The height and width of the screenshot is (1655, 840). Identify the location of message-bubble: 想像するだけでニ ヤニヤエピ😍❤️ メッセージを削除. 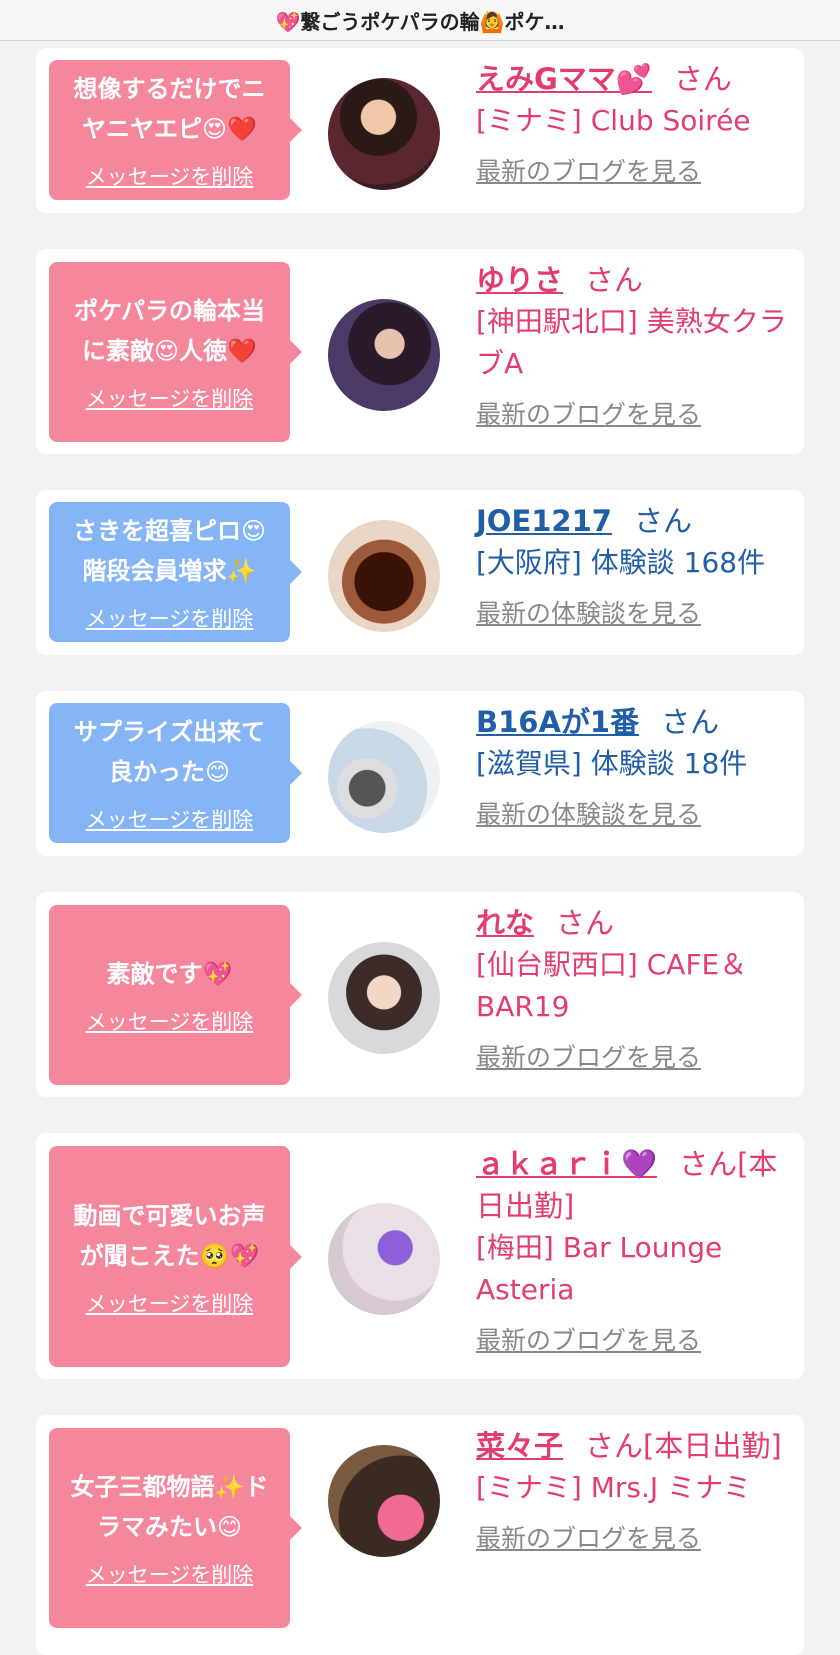
(175, 130).